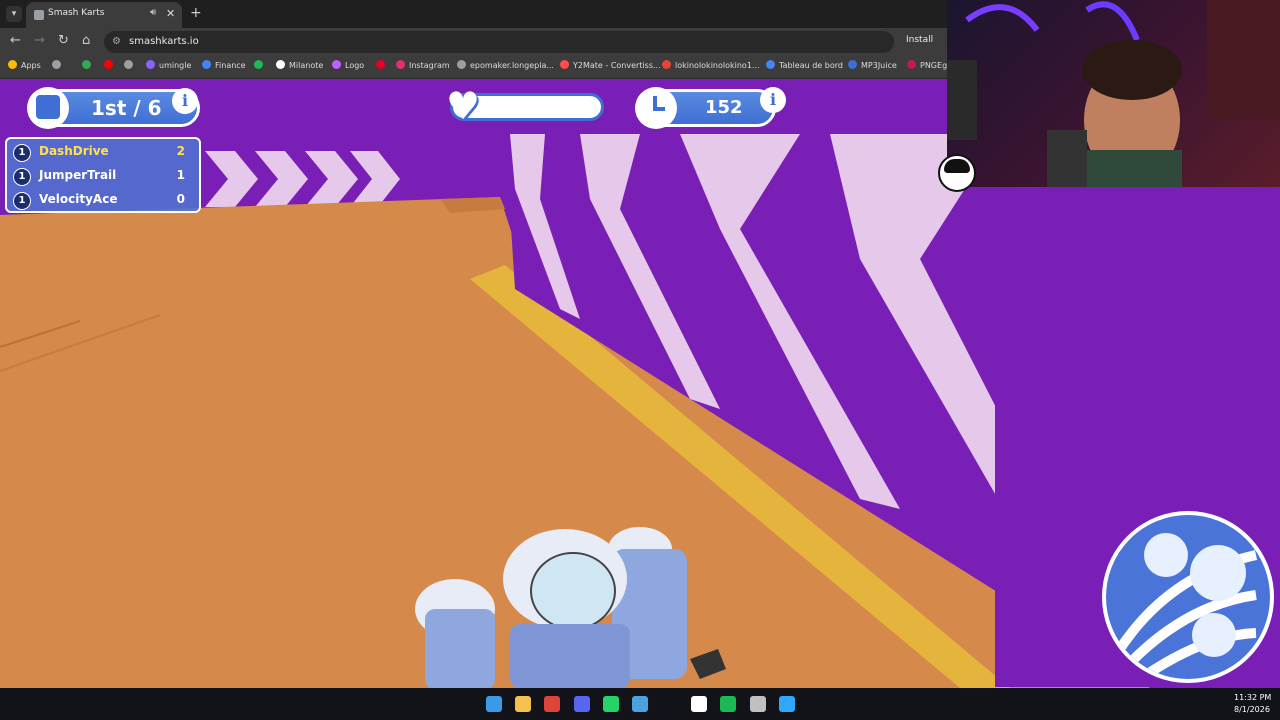 This screenshot has height=720, width=1280. I want to click on tab-favicon-icon, so click(39, 15).